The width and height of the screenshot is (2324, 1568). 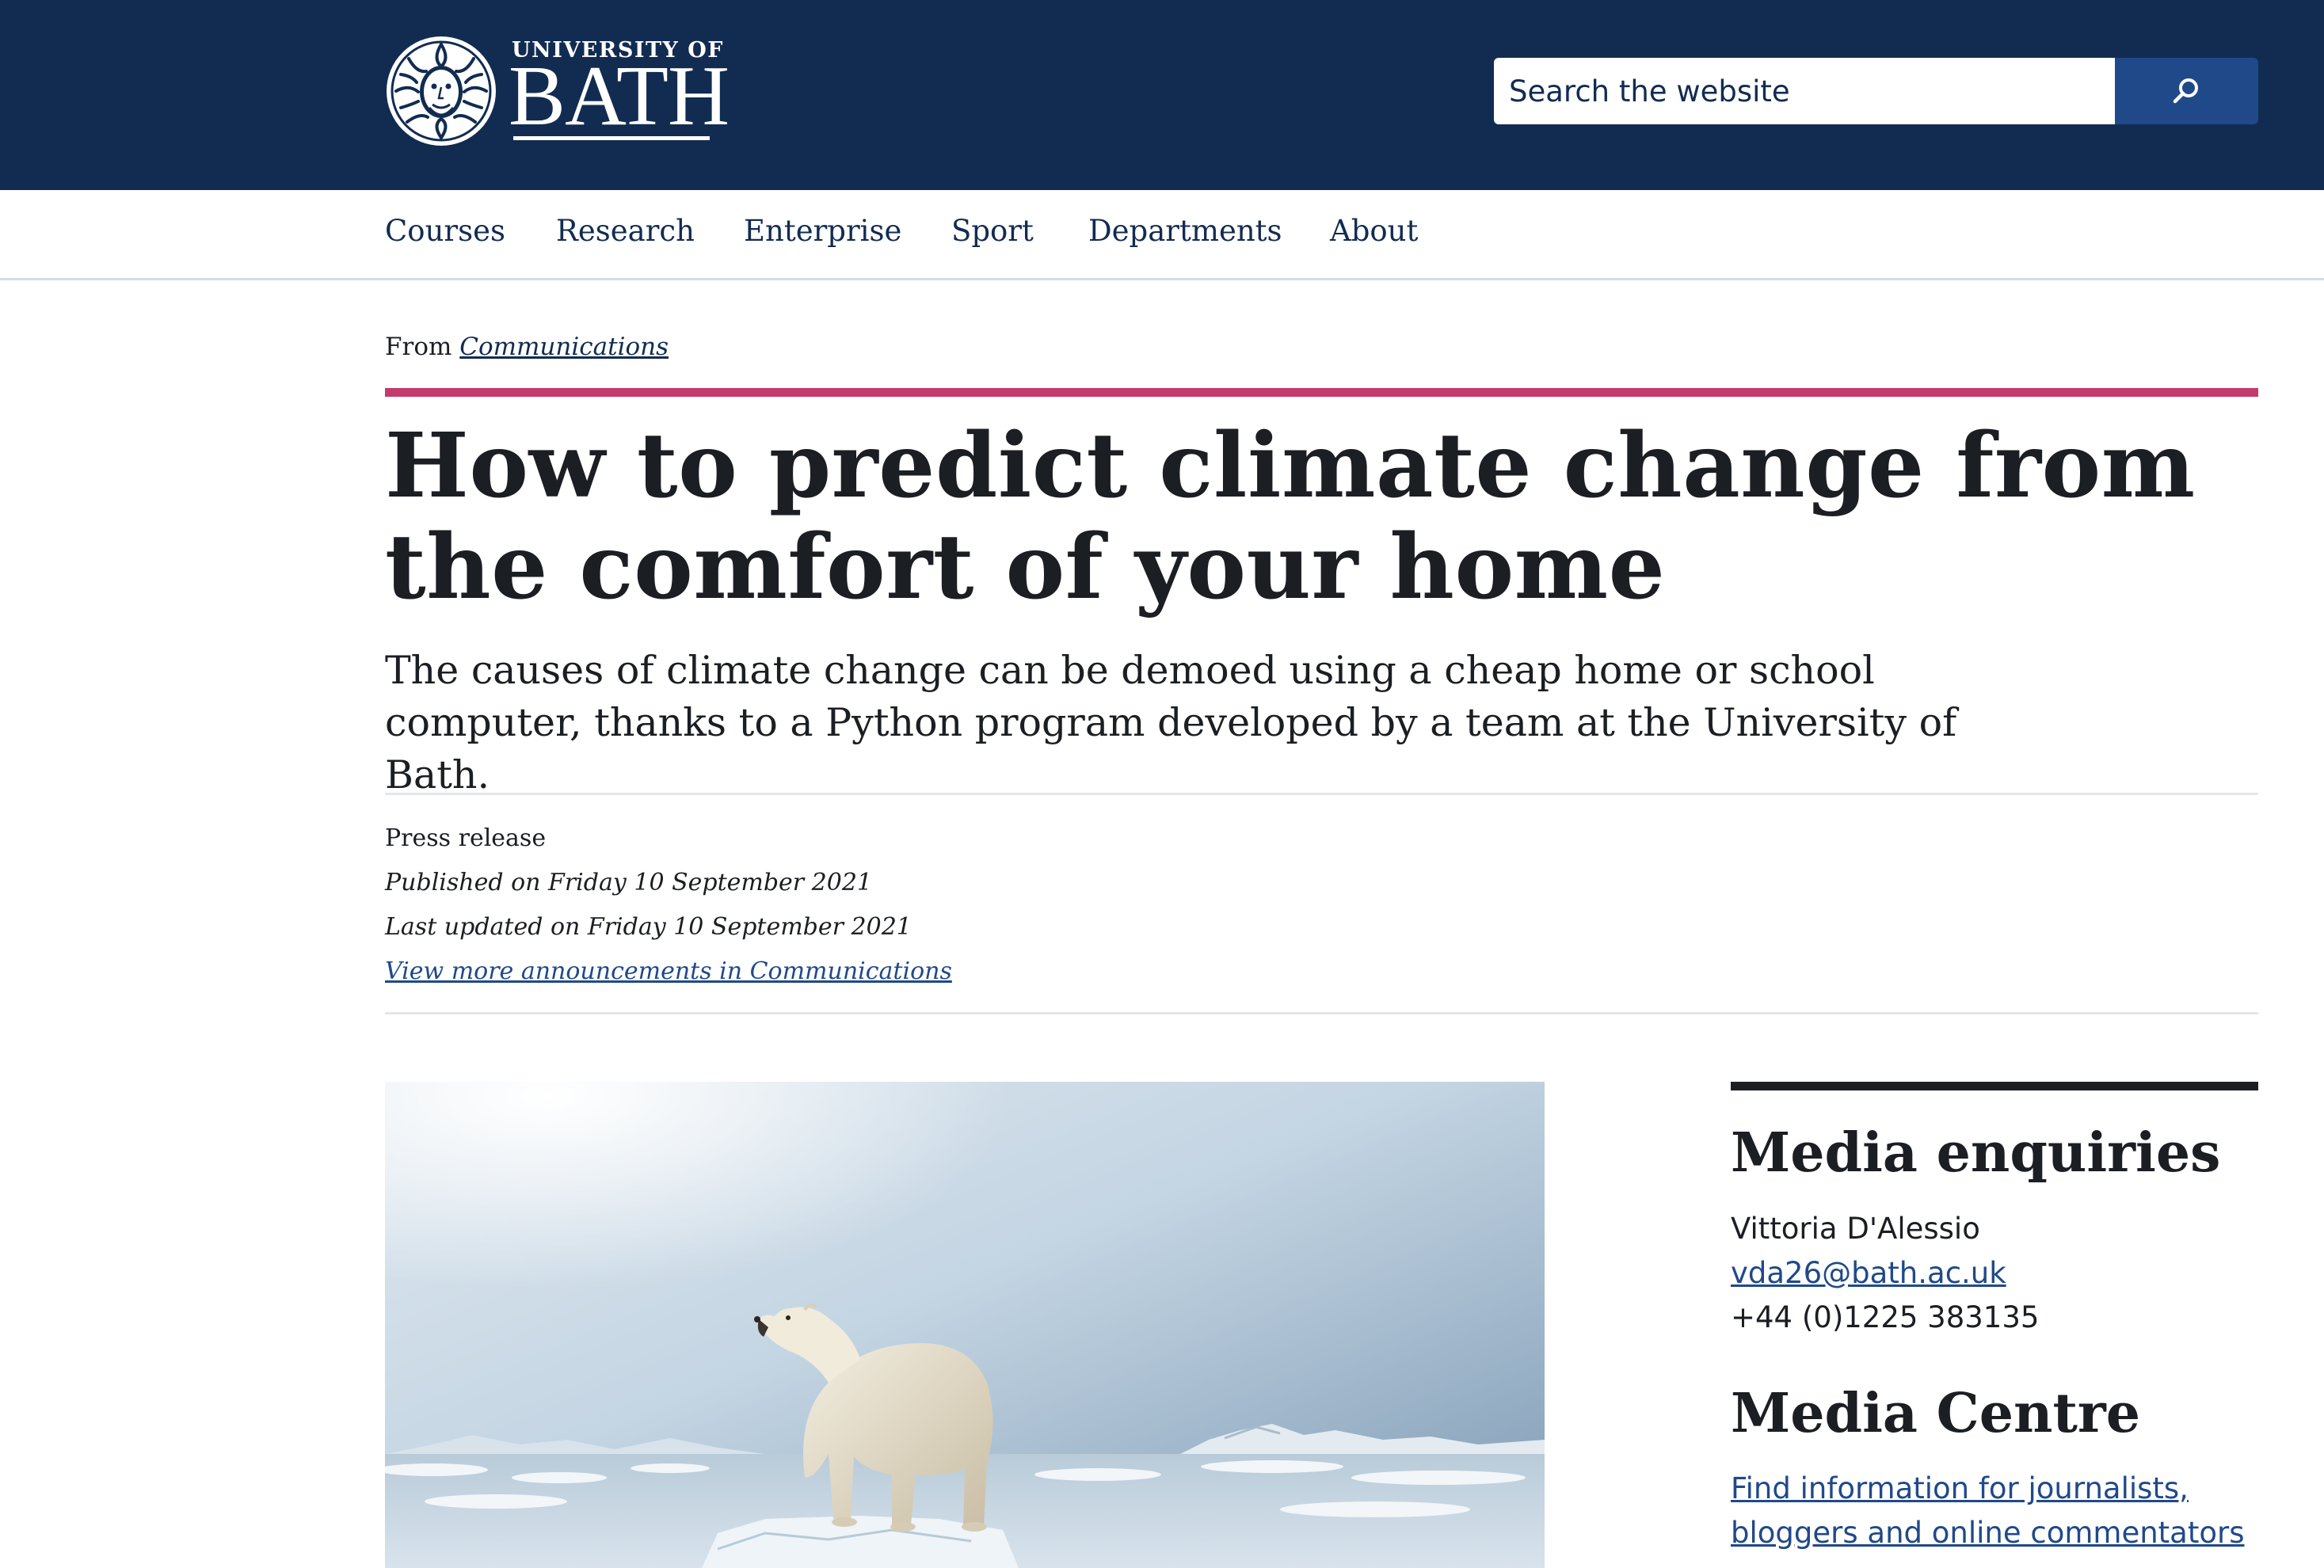 What do you see at coordinates (1935, 1413) in the screenshot?
I see `media-centre-heading: Media Centre` at bounding box center [1935, 1413].